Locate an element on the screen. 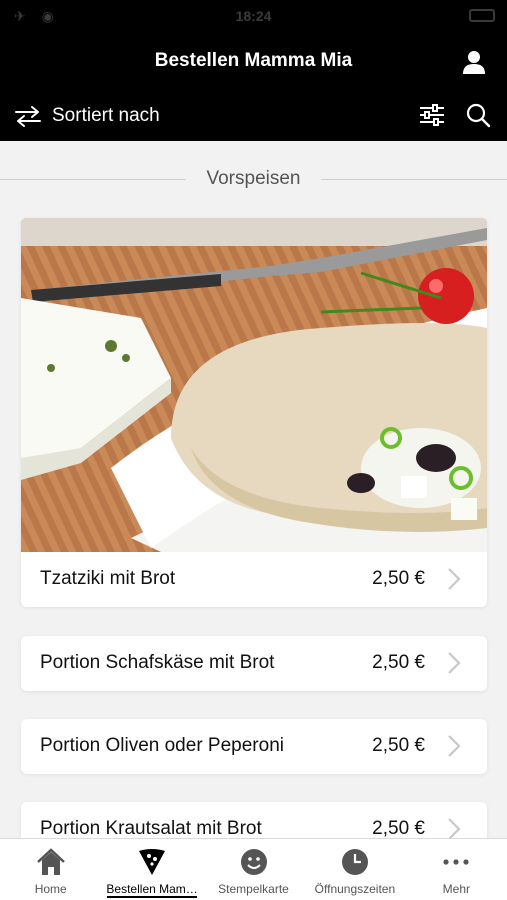 Image resolution: width=507 pixels, height=900 pixels. user-icon is located at coordinates (474, 62).